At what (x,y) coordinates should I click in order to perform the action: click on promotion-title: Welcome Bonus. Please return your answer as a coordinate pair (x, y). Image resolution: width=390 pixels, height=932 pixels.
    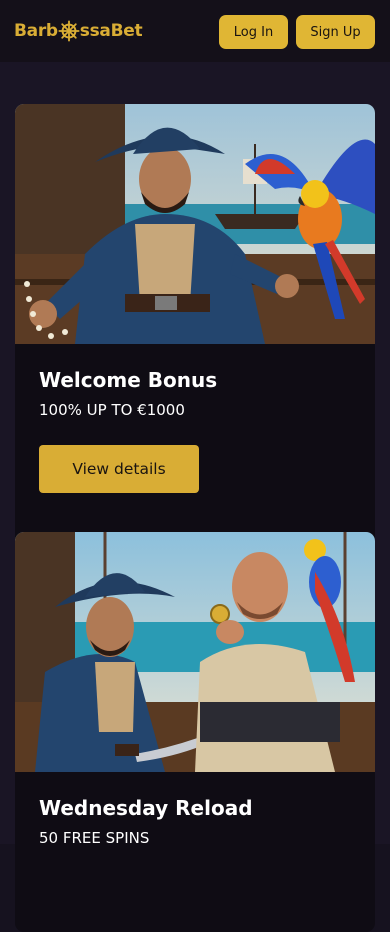
    Looking at the image, I should click on (128, 380).